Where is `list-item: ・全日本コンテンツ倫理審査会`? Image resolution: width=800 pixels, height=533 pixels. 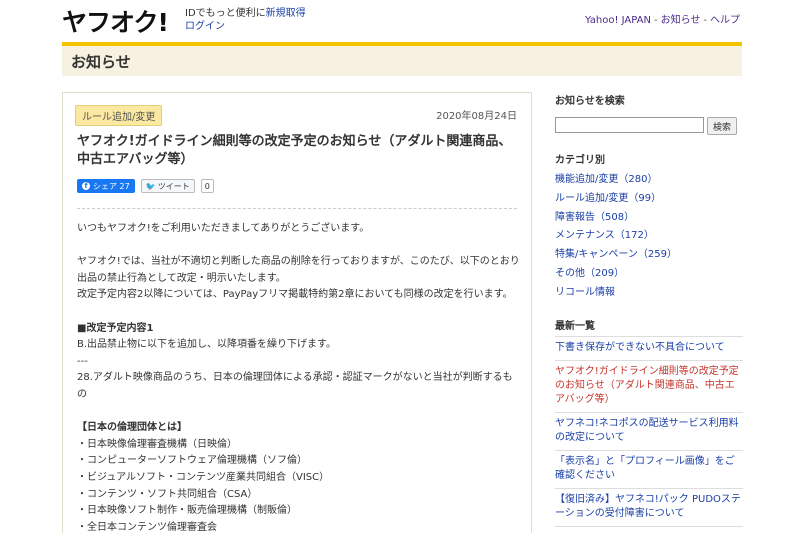 list-item: ・全日本コンテンツ倫理審査会 is located at coordinates (147, 527).